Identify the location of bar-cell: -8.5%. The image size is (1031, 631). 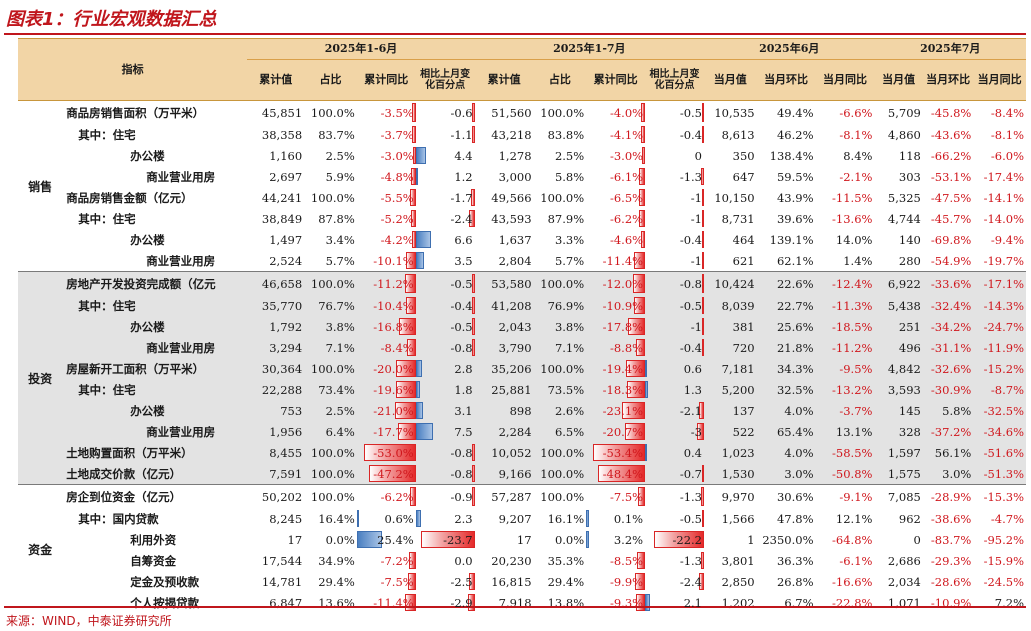
(616, 560).